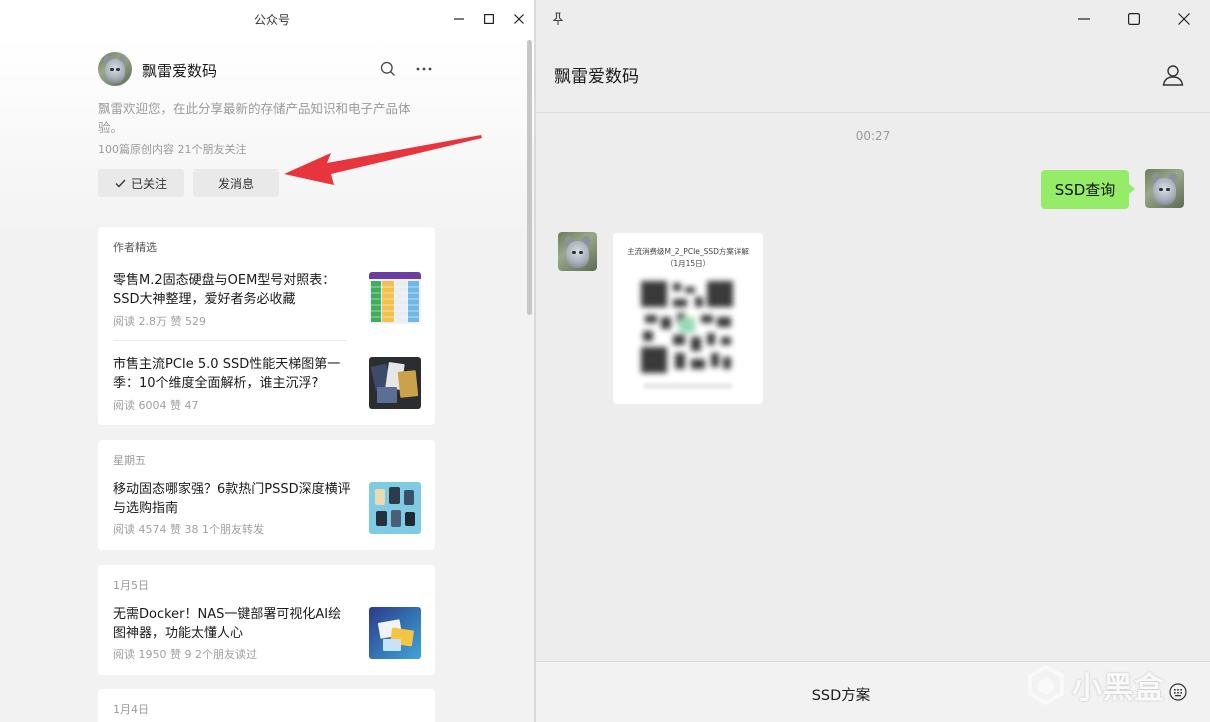  Describe the element at coordinates (233, 374) in the screenshot. I see `article-title: 市售主流PCIe 5.0 SSD性能天梯图第一季：10个维度全面解析，谁主沉浮?` at that location.